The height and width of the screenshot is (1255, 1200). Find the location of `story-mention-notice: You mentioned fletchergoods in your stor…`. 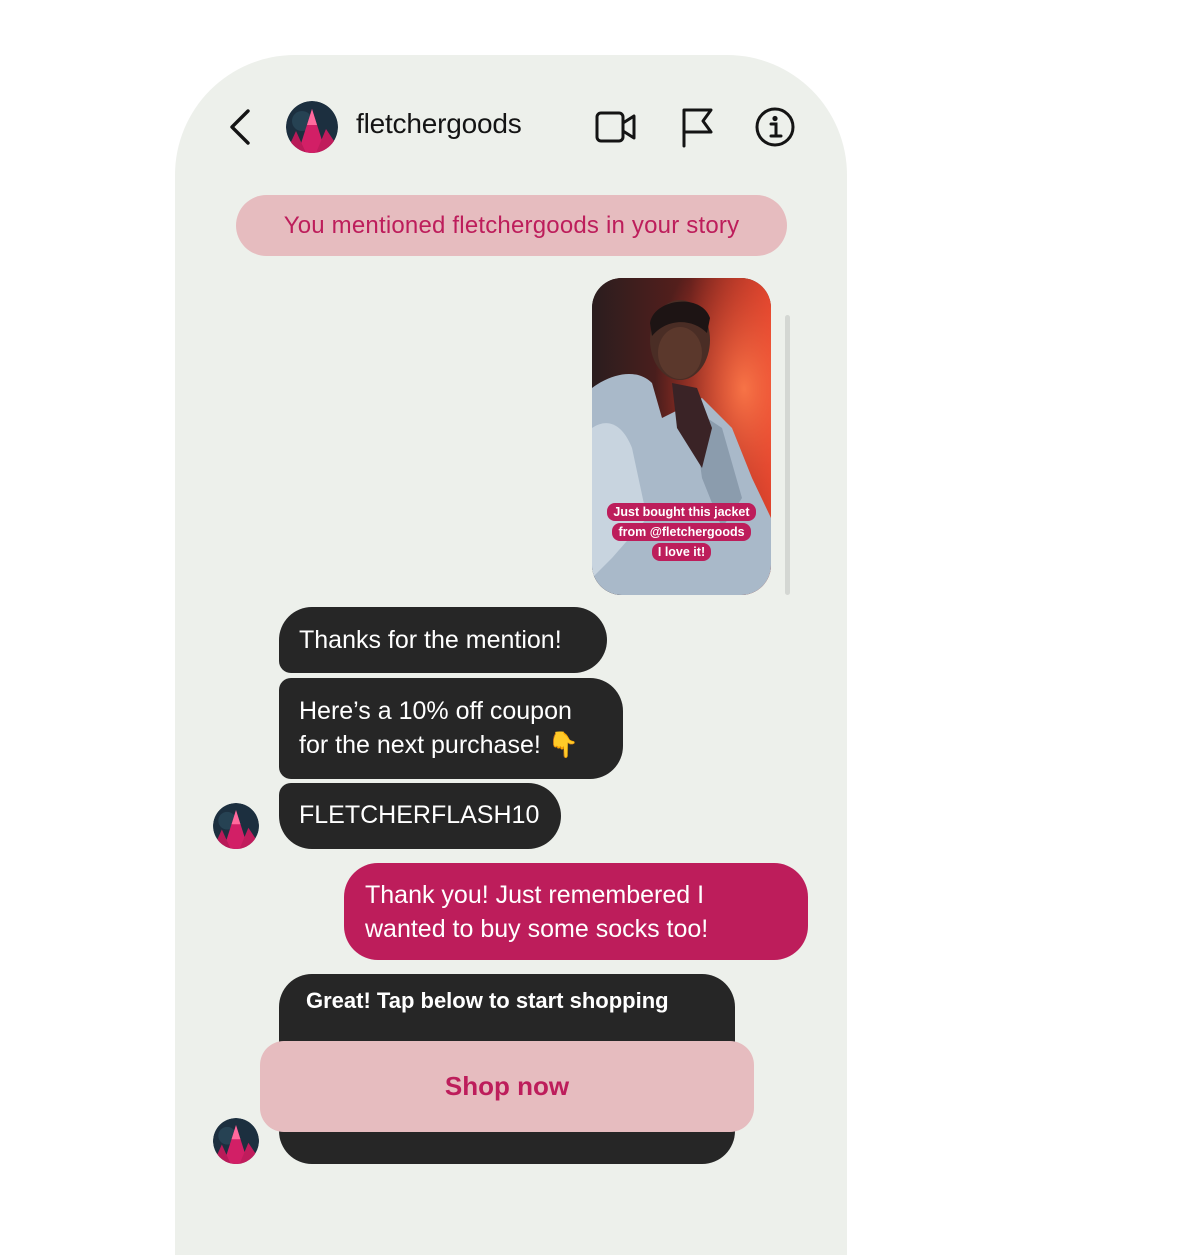

story-mention-notice: You mentioned fletchergoods in your stor… is located at coordinates (511, 225).